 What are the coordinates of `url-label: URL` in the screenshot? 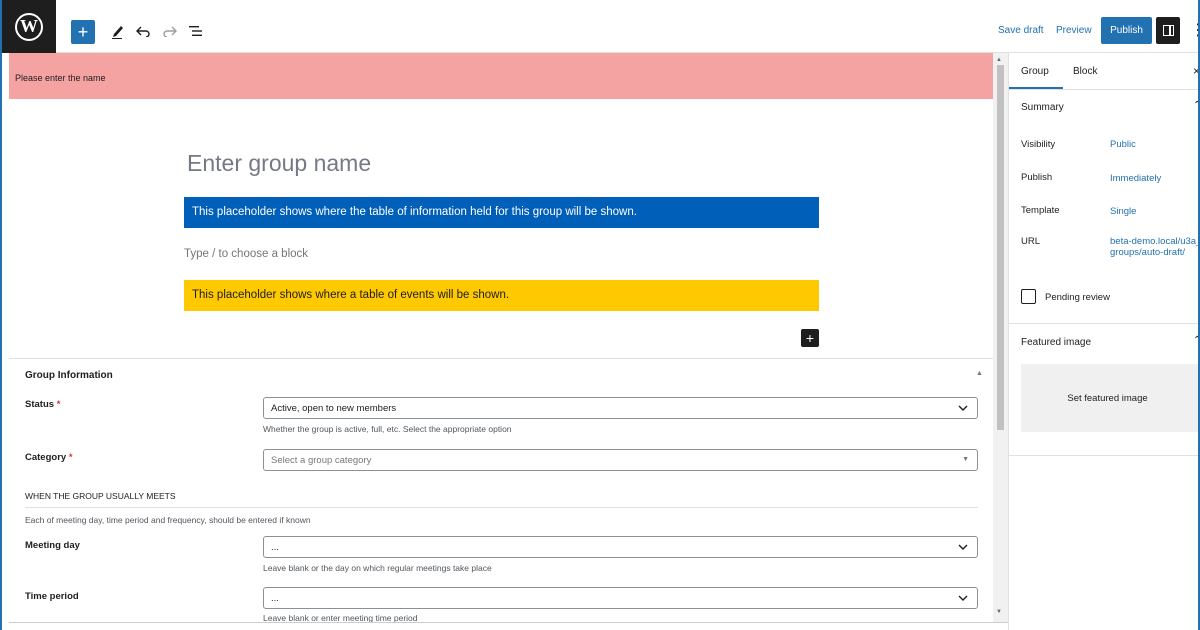 It's located at (1031, 241).